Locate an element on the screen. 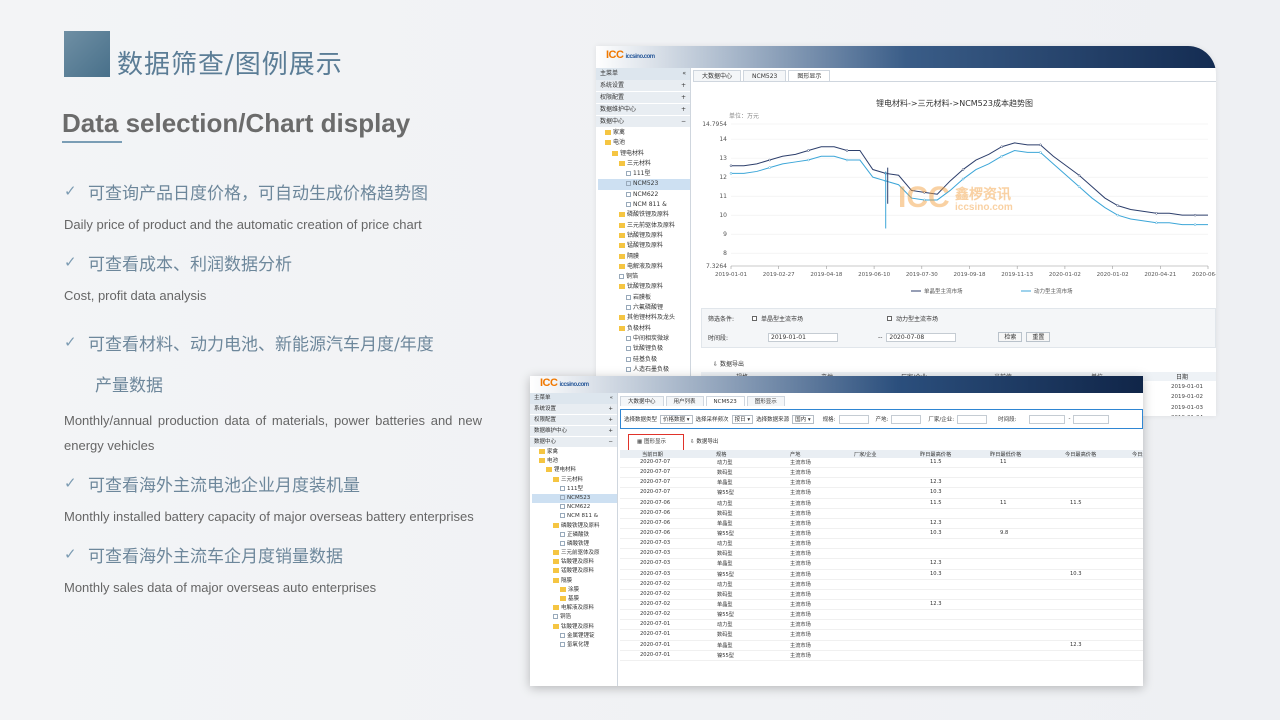 The image size is (1280, 720). tree-item: 六氟磷酸锂 is located at coordinates (644, 308).